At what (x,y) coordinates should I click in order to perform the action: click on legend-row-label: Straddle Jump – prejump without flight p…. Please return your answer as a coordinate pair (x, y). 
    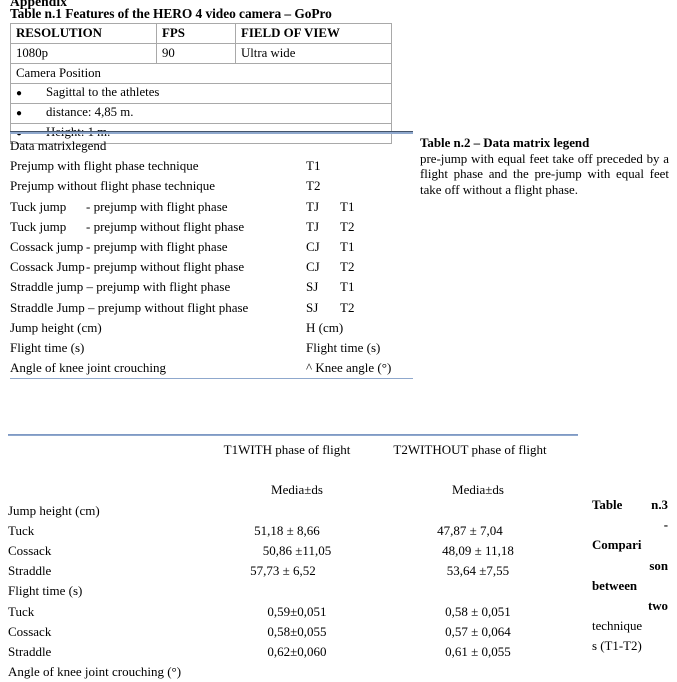
    Looking at the image, I should click on (129, 307).